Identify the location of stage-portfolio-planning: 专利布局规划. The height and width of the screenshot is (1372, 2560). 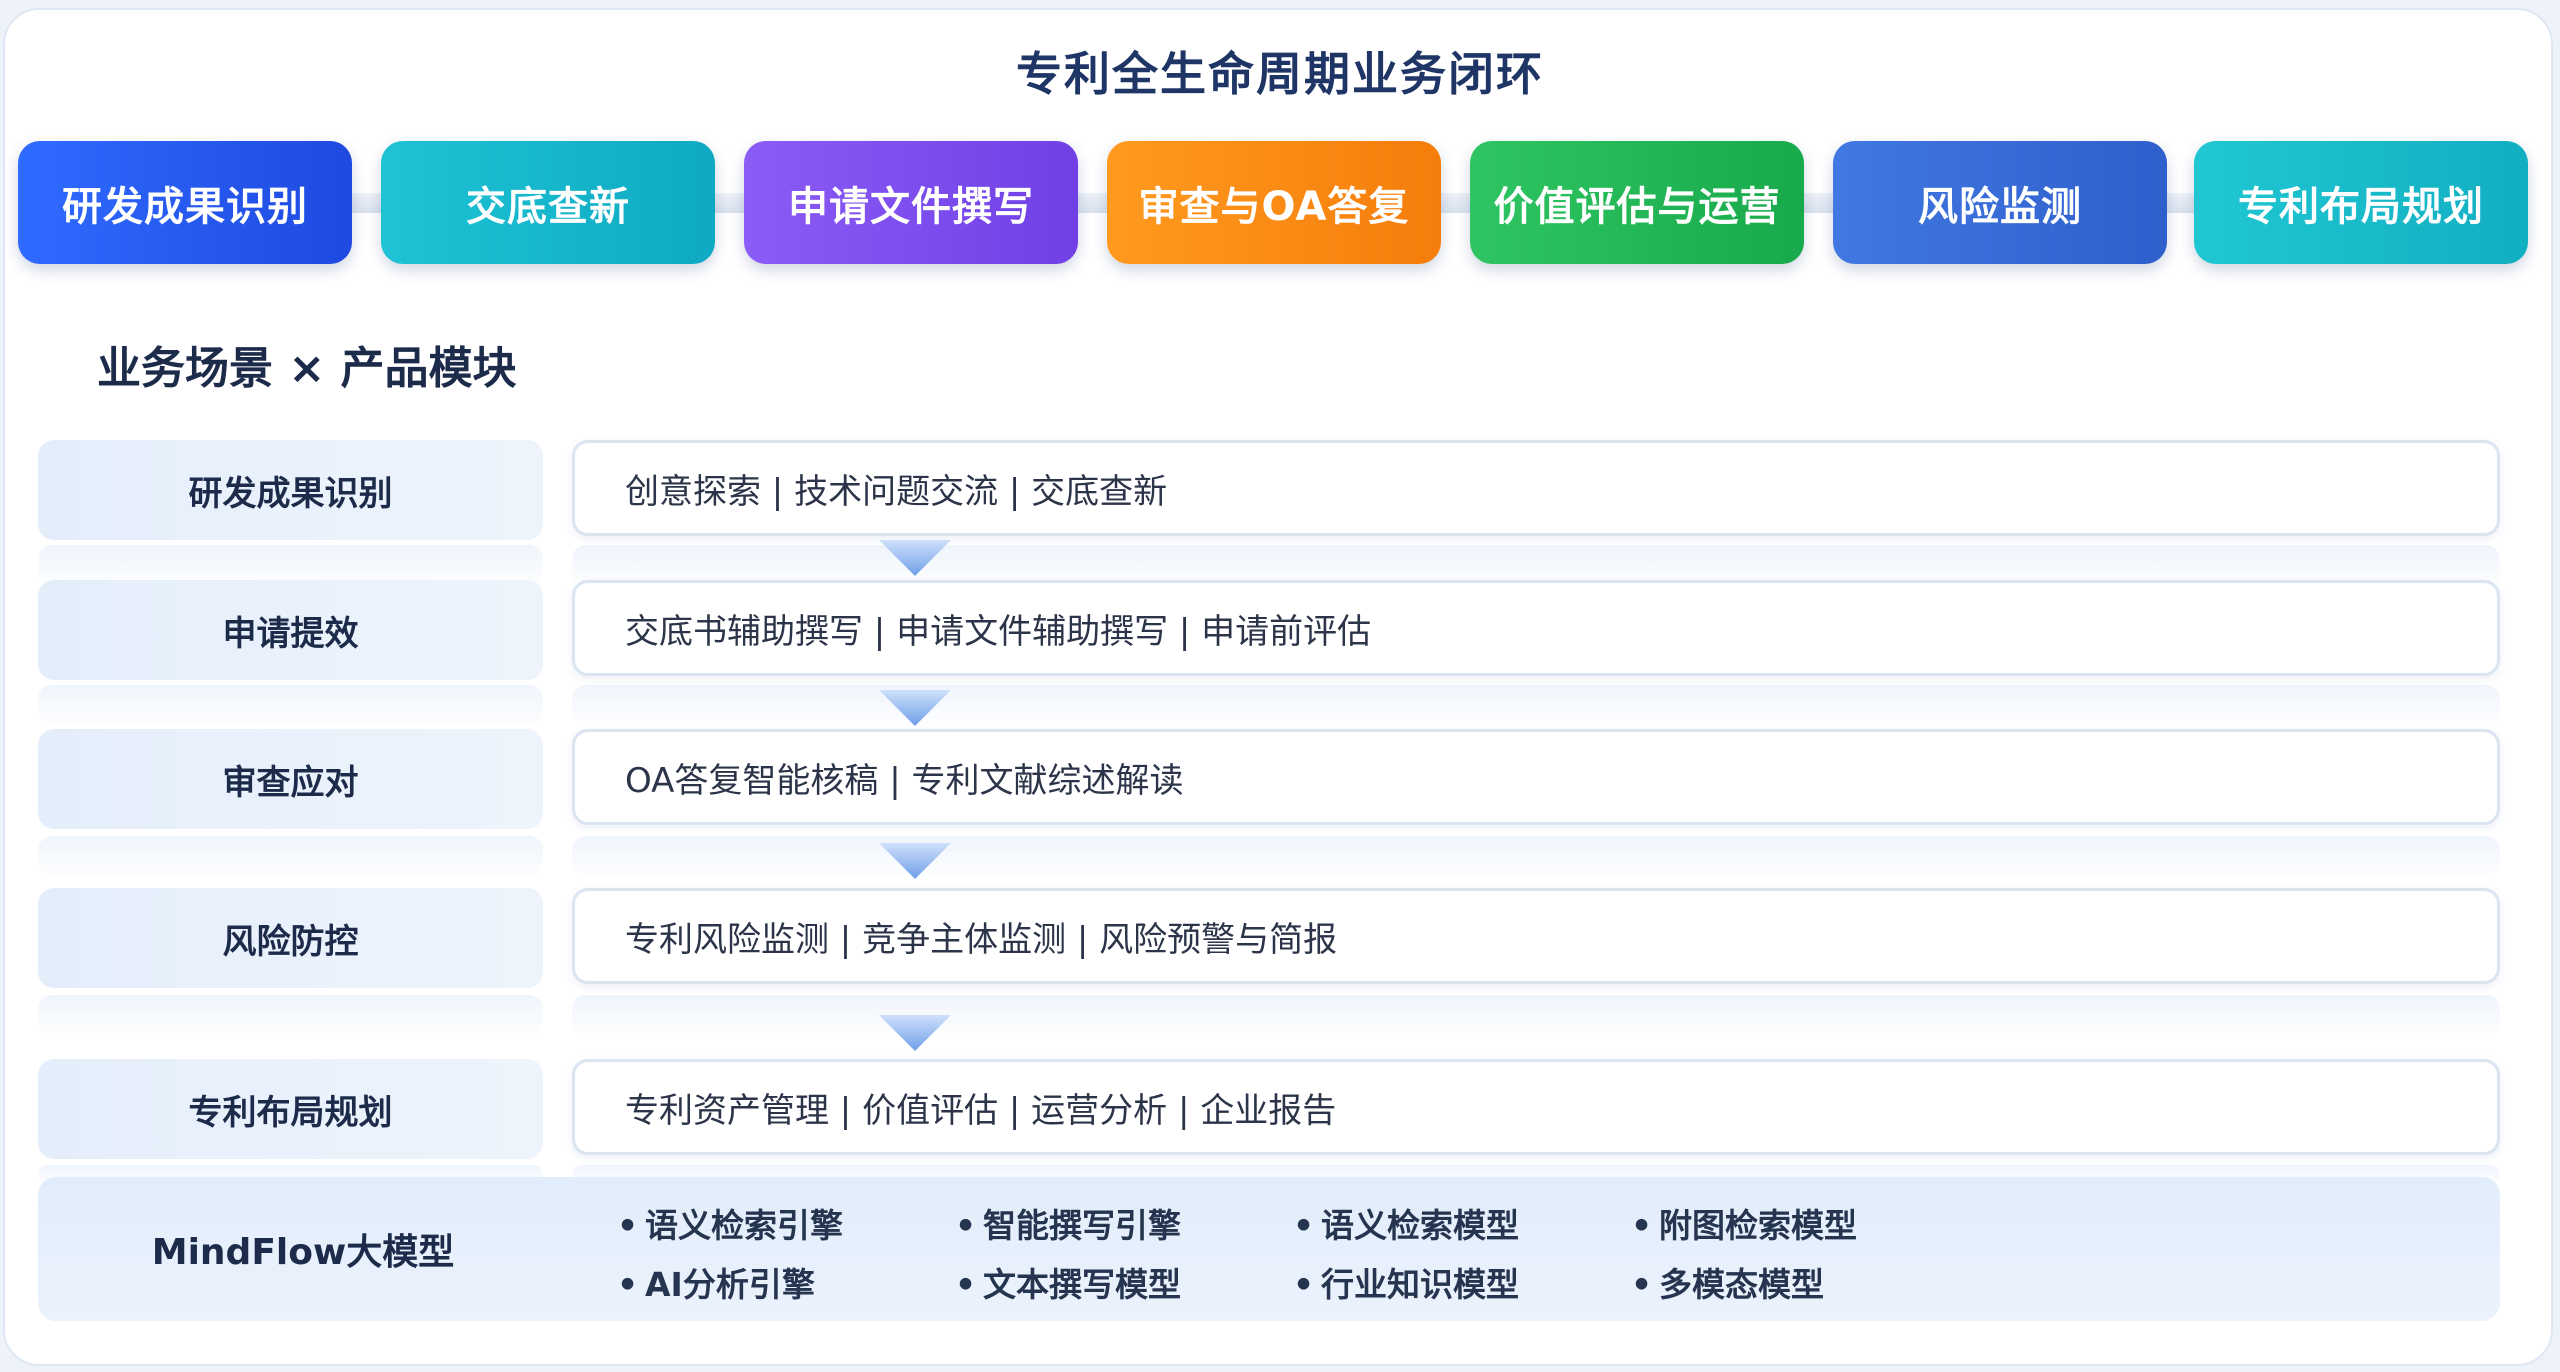
(2361, 202).